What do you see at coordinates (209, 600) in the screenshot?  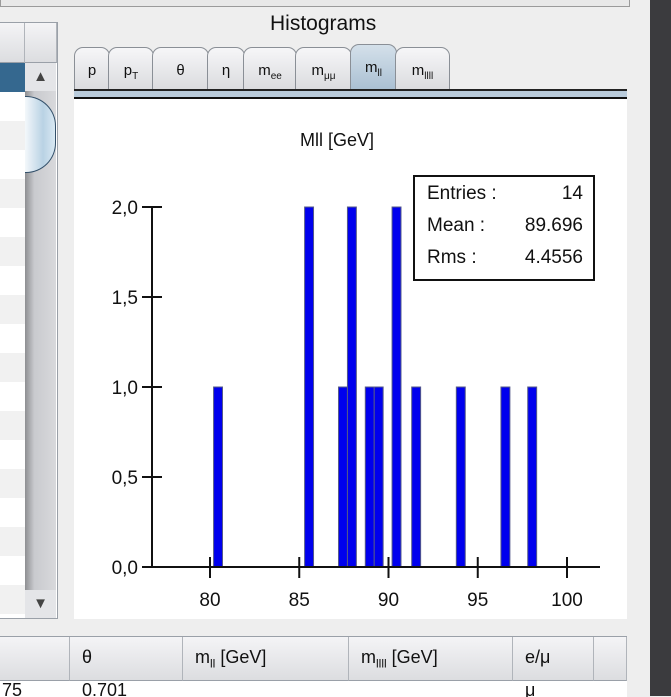 I see `x-tick-label: 80` at bounding box center [209, 600].